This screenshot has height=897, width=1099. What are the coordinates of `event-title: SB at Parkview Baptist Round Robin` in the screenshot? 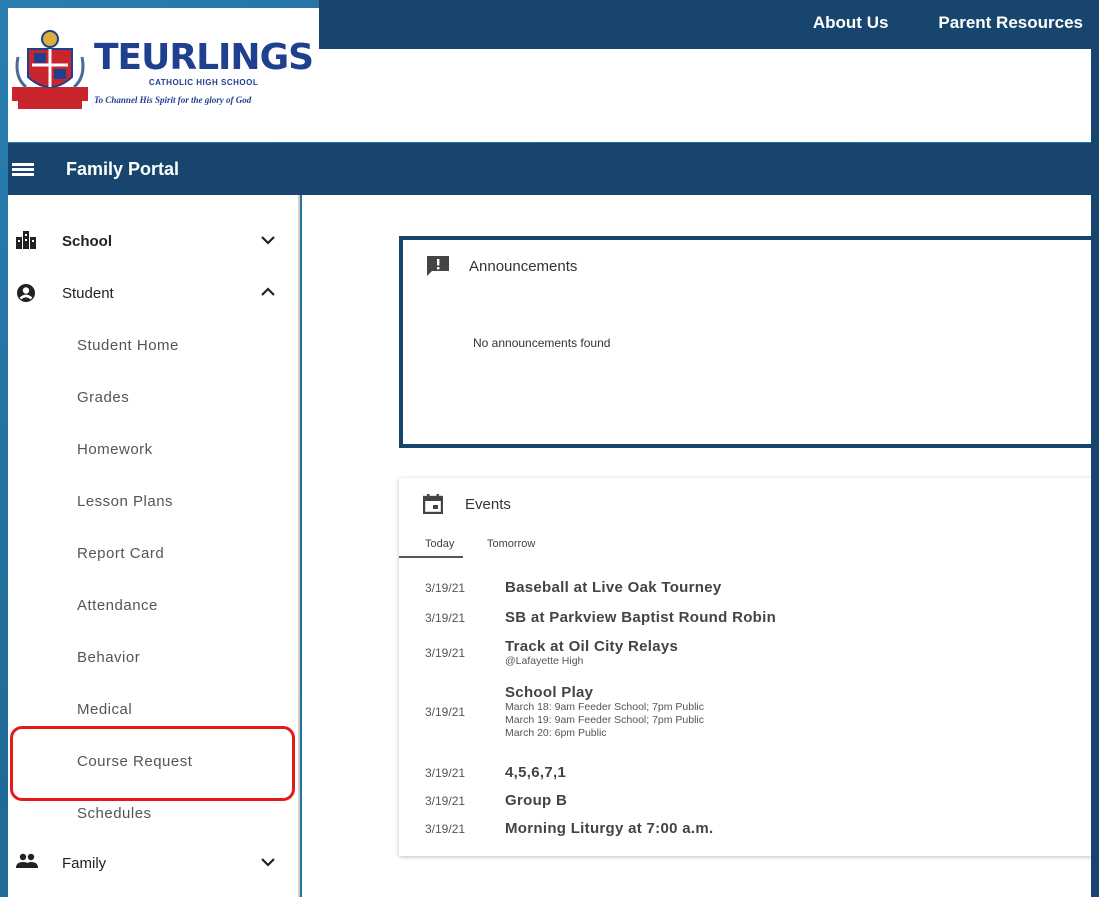 It's located at (641, 617).